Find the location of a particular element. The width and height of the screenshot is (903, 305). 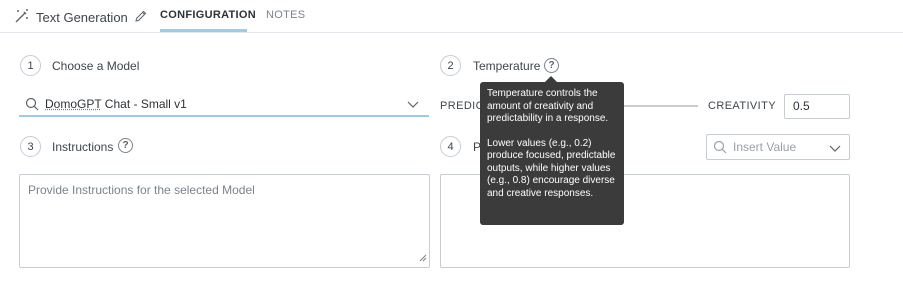

pencil-icon is located at coordinates (141, 17).